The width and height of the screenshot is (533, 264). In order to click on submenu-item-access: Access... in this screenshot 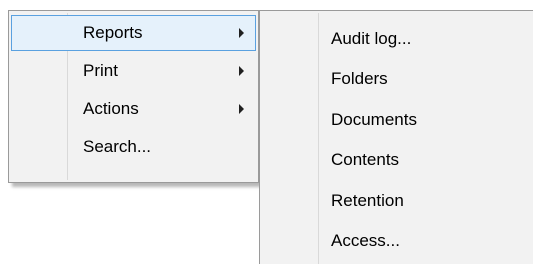, I will do `click(396, 241)`.